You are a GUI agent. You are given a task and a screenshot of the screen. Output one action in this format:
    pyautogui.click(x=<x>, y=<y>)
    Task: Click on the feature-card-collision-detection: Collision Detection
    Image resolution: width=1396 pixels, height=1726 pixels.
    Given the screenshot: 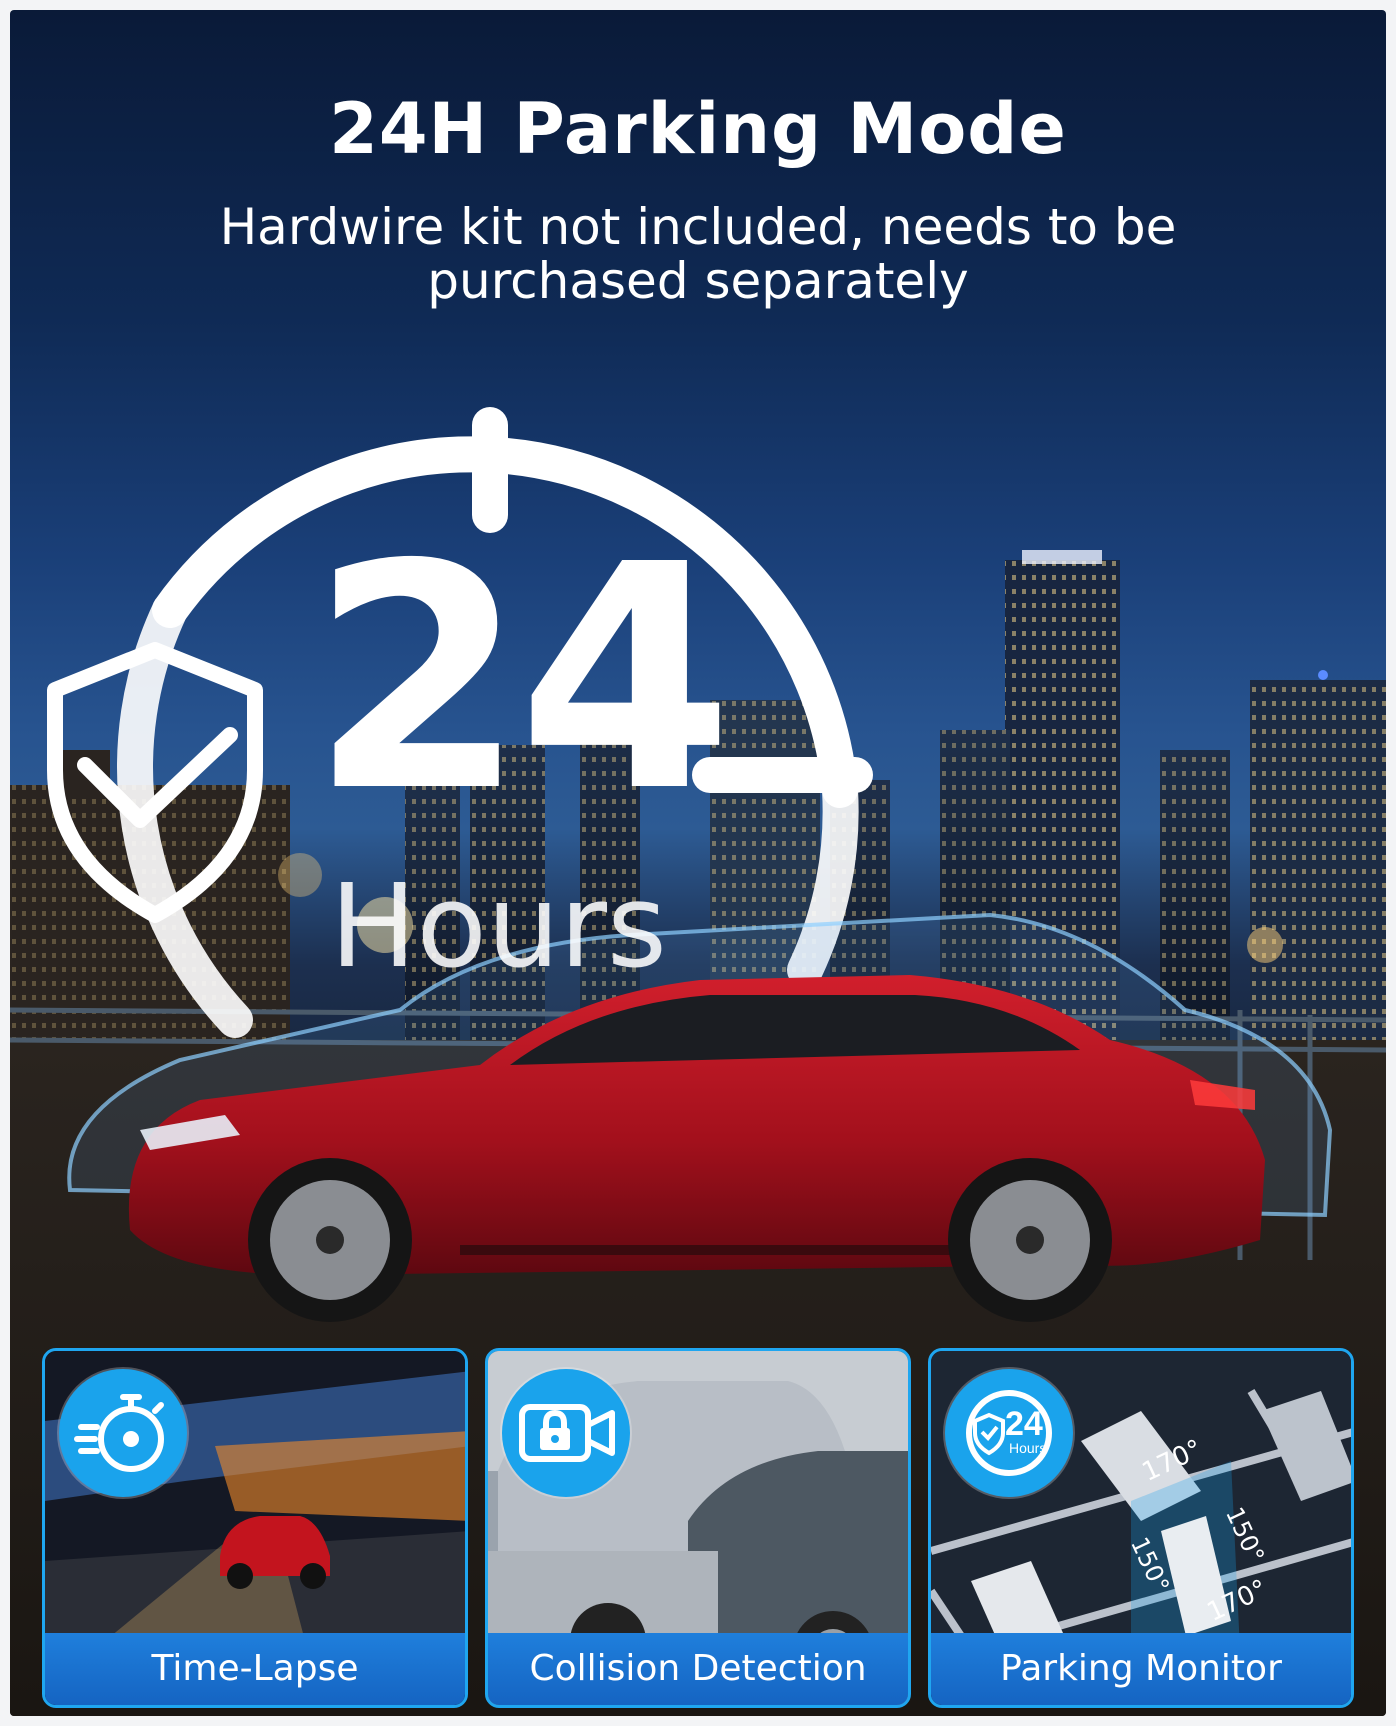 What is the action you would take?
    pyautogui.click(x=698, y=1528)
    